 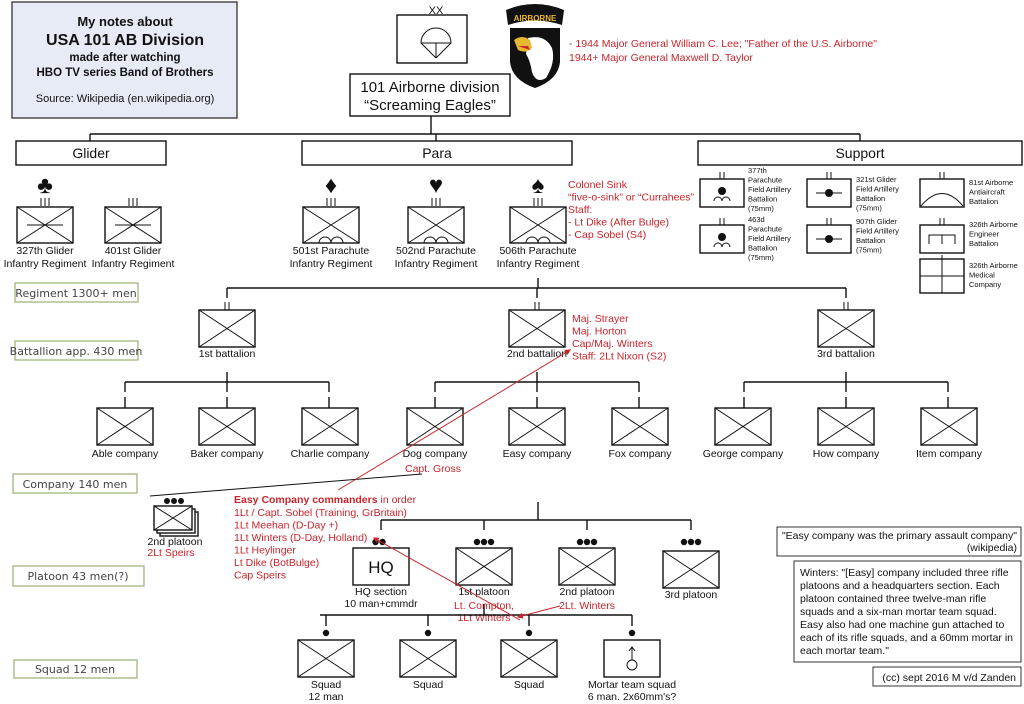 I want to click on svg-text: Squad 12 men, so click(x=75, y=669).